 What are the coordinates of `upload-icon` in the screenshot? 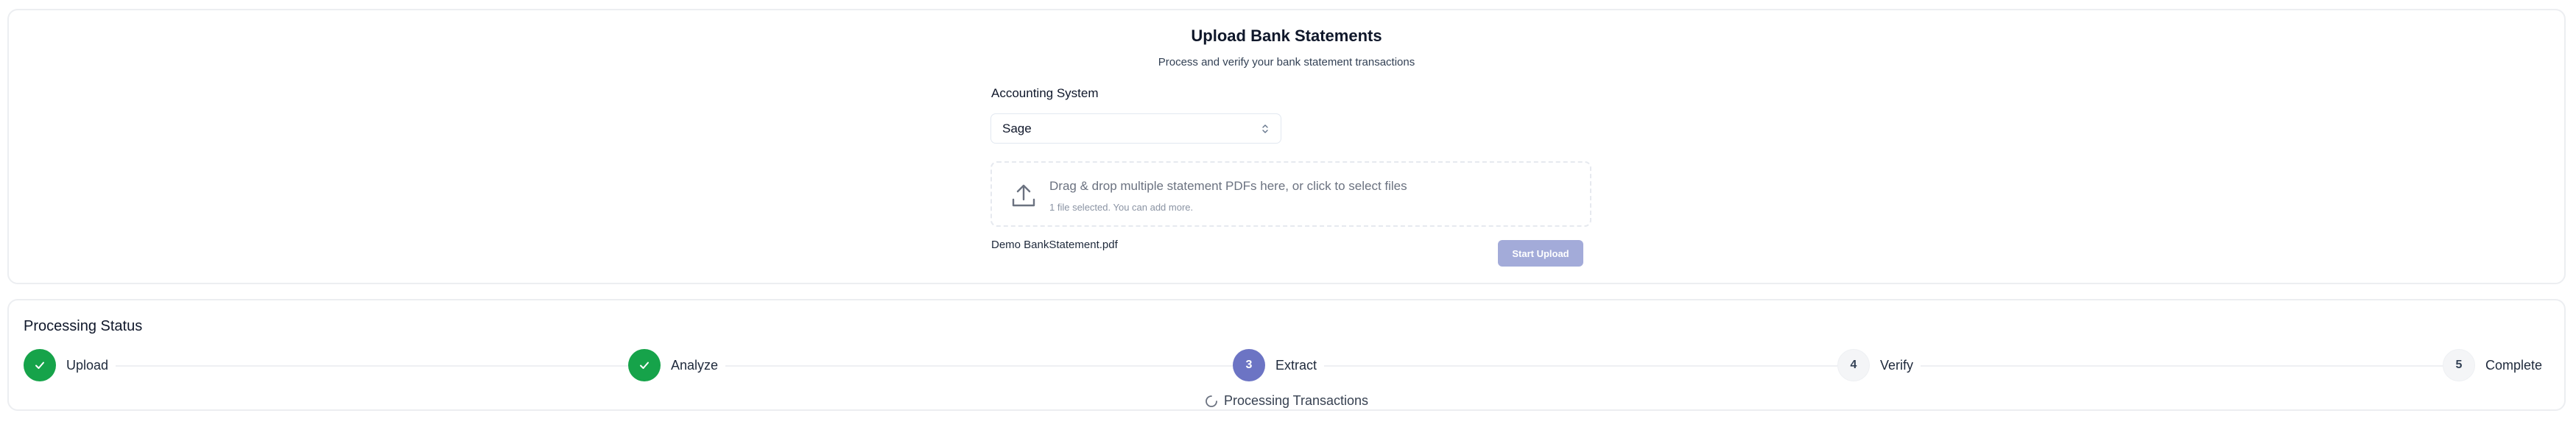 It's located at (1024, 196).